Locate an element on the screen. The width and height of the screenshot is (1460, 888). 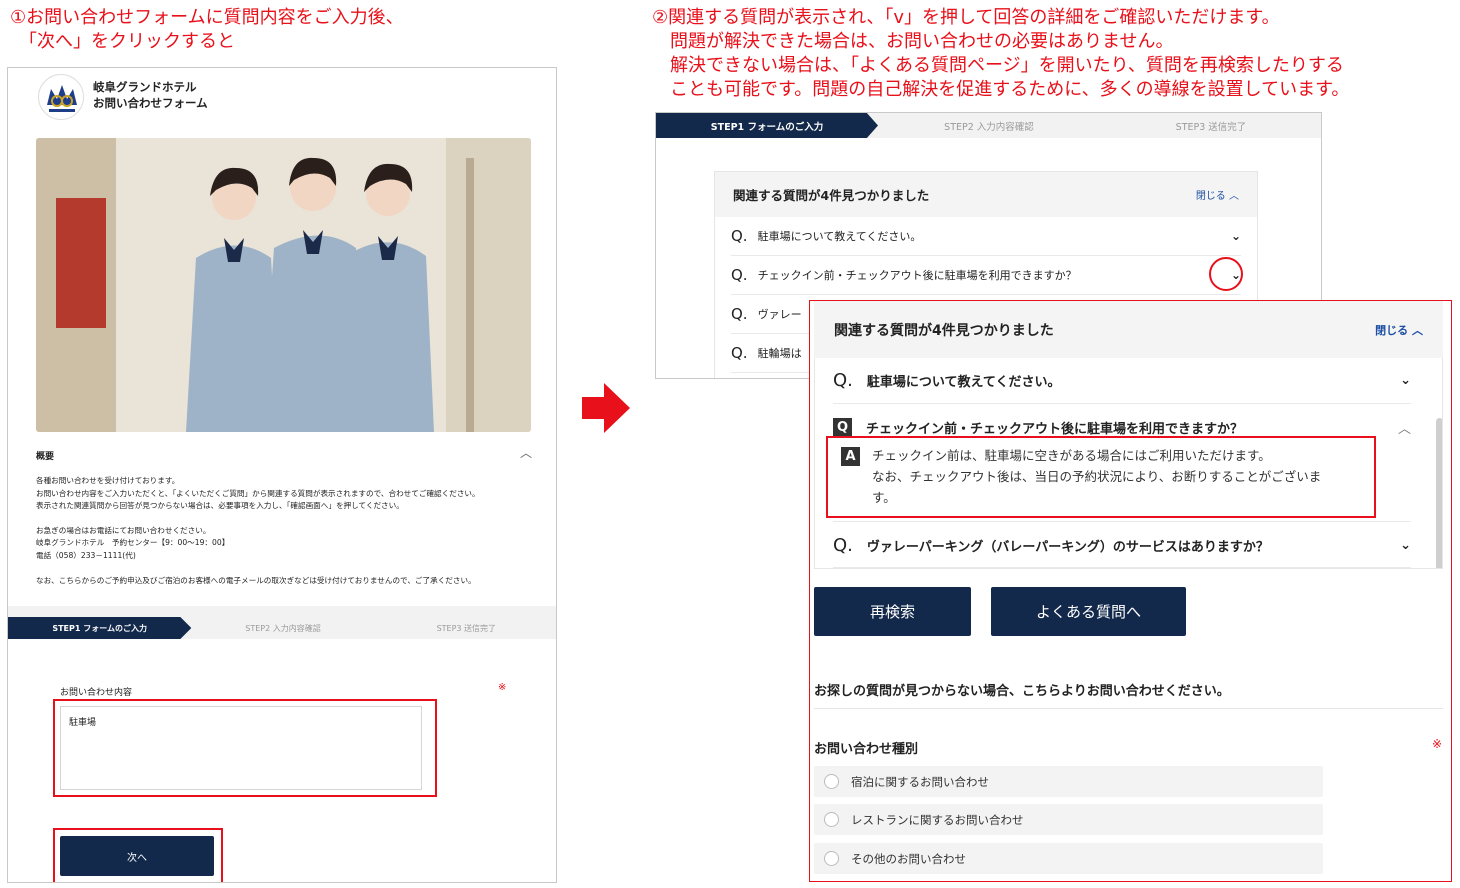
staff-photo is located at coordinates (283, 285).